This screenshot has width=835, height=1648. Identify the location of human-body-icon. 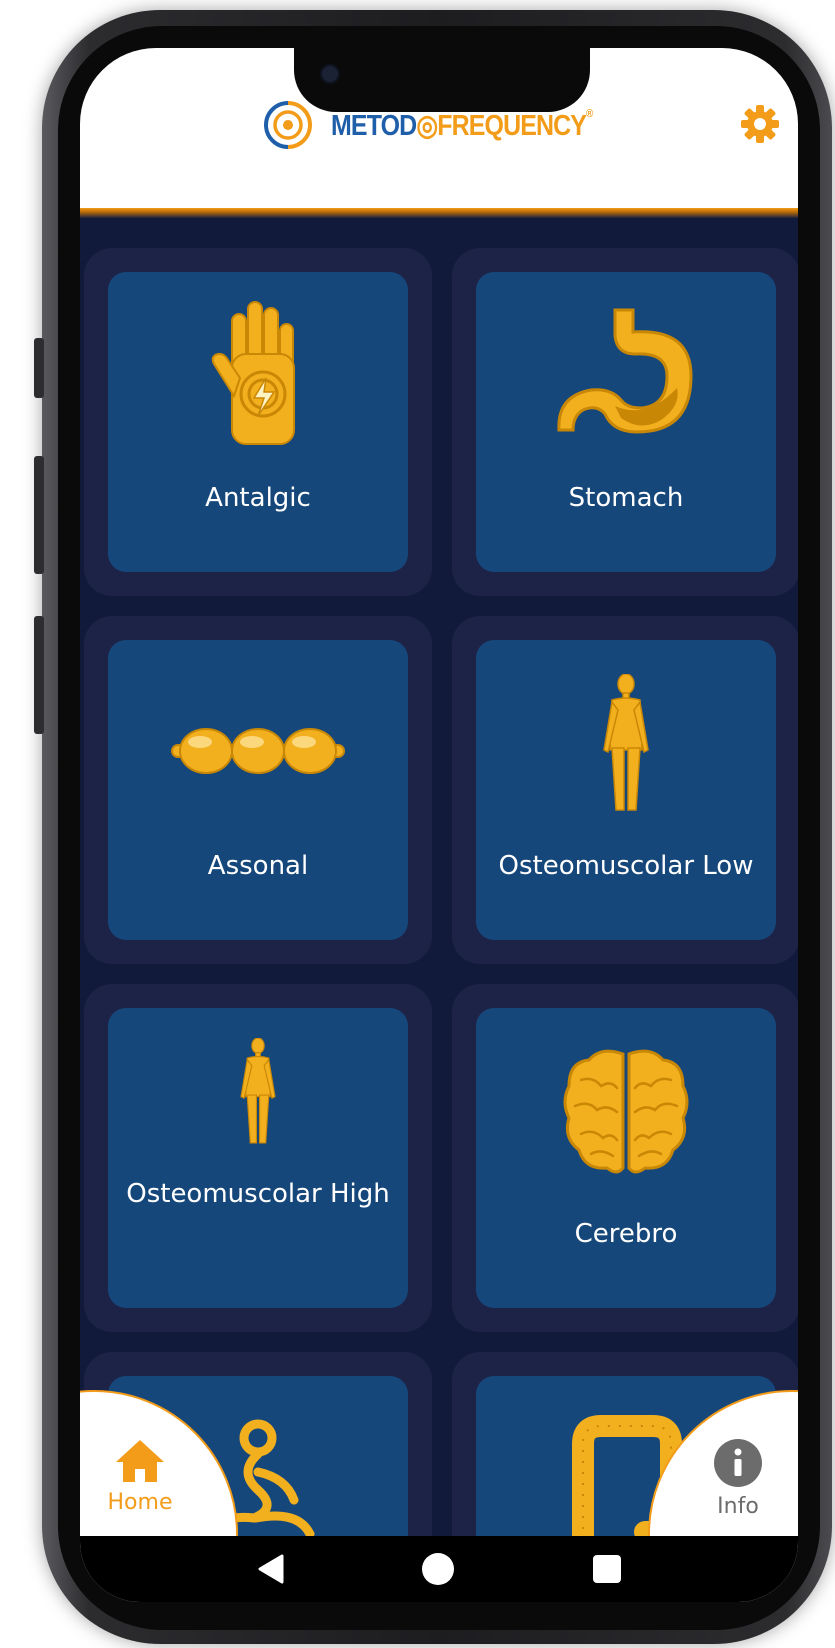
(626, 744).